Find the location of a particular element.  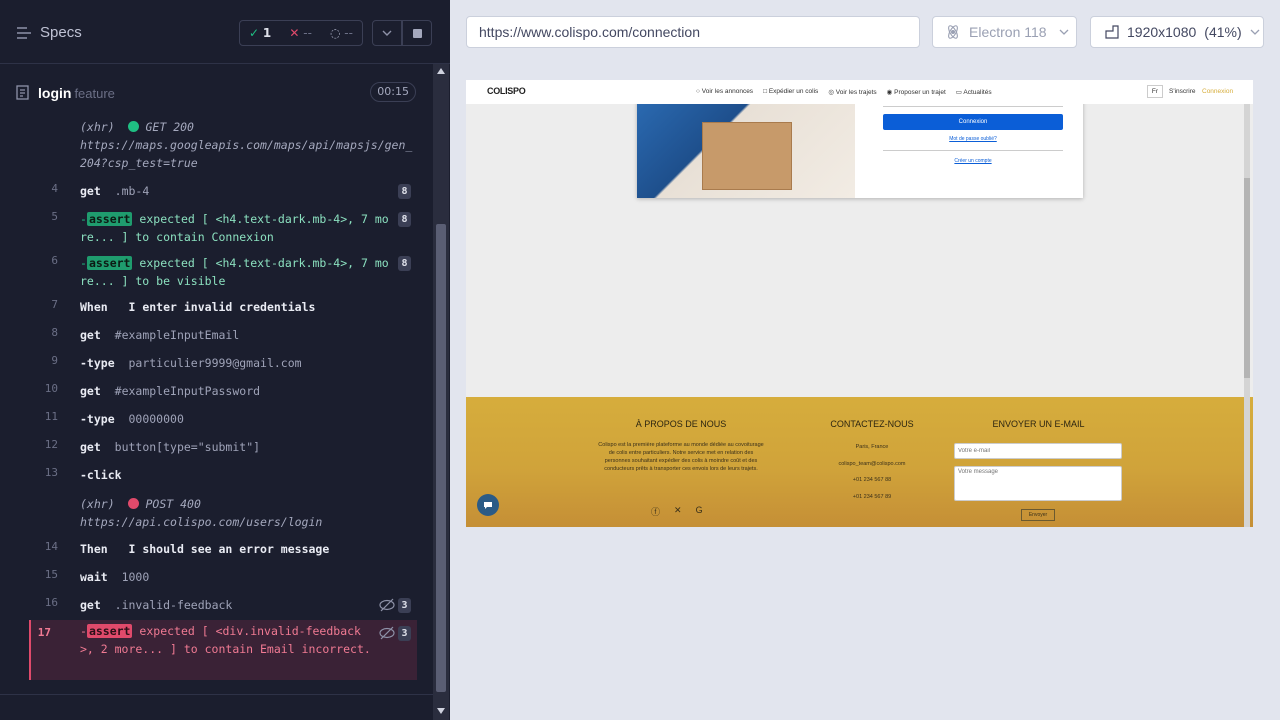

line-number: 15 is located at coordinates (51, 574).